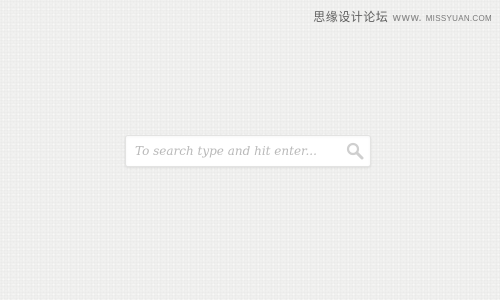  I want to click on search-button, so click(355, 151).